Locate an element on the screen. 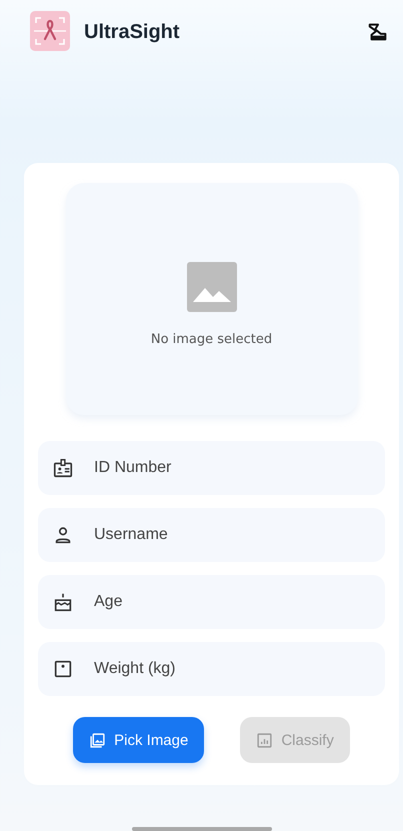  chart-icon is located at coordinates (265, 740).